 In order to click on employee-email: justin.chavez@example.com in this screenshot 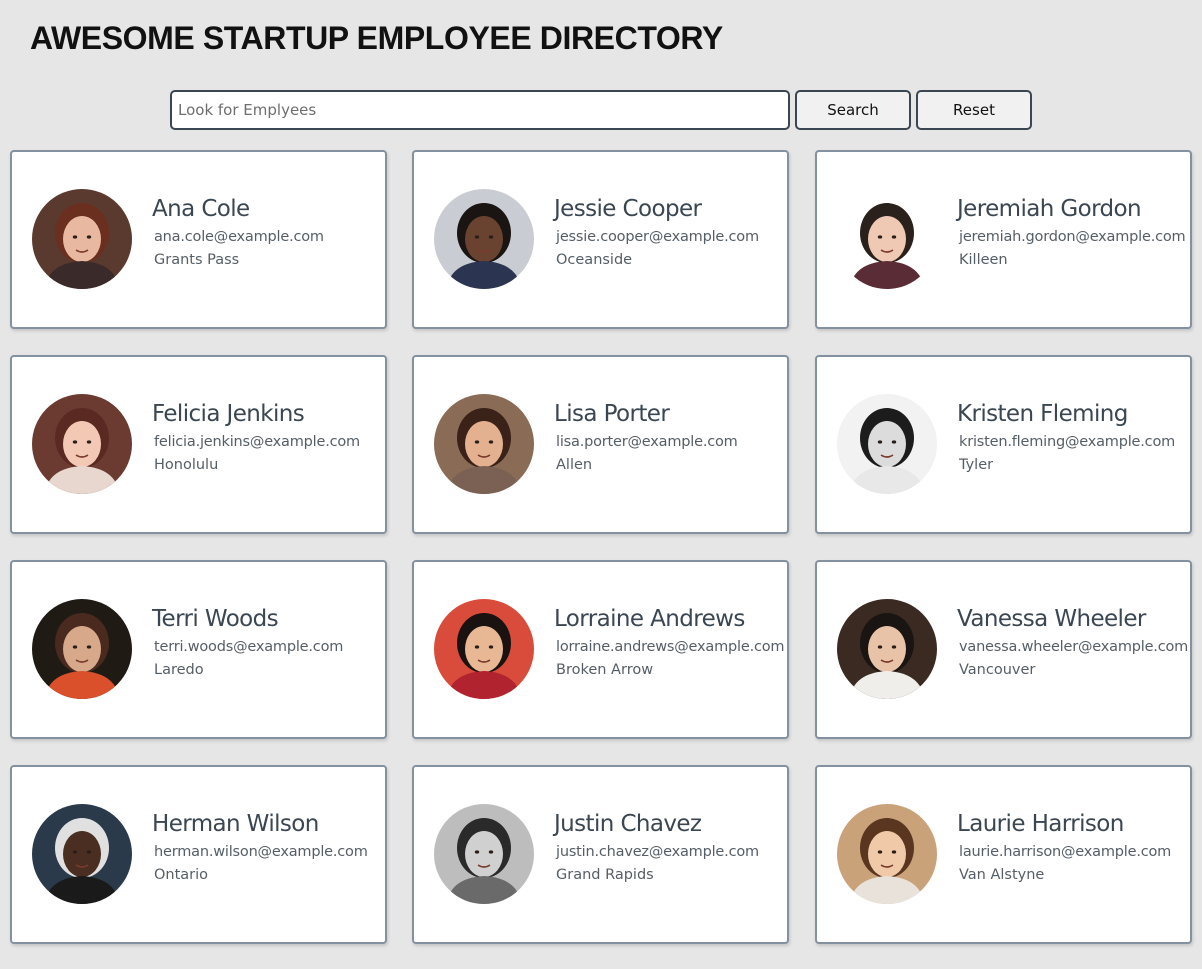, I will do `click(657, 852)`.